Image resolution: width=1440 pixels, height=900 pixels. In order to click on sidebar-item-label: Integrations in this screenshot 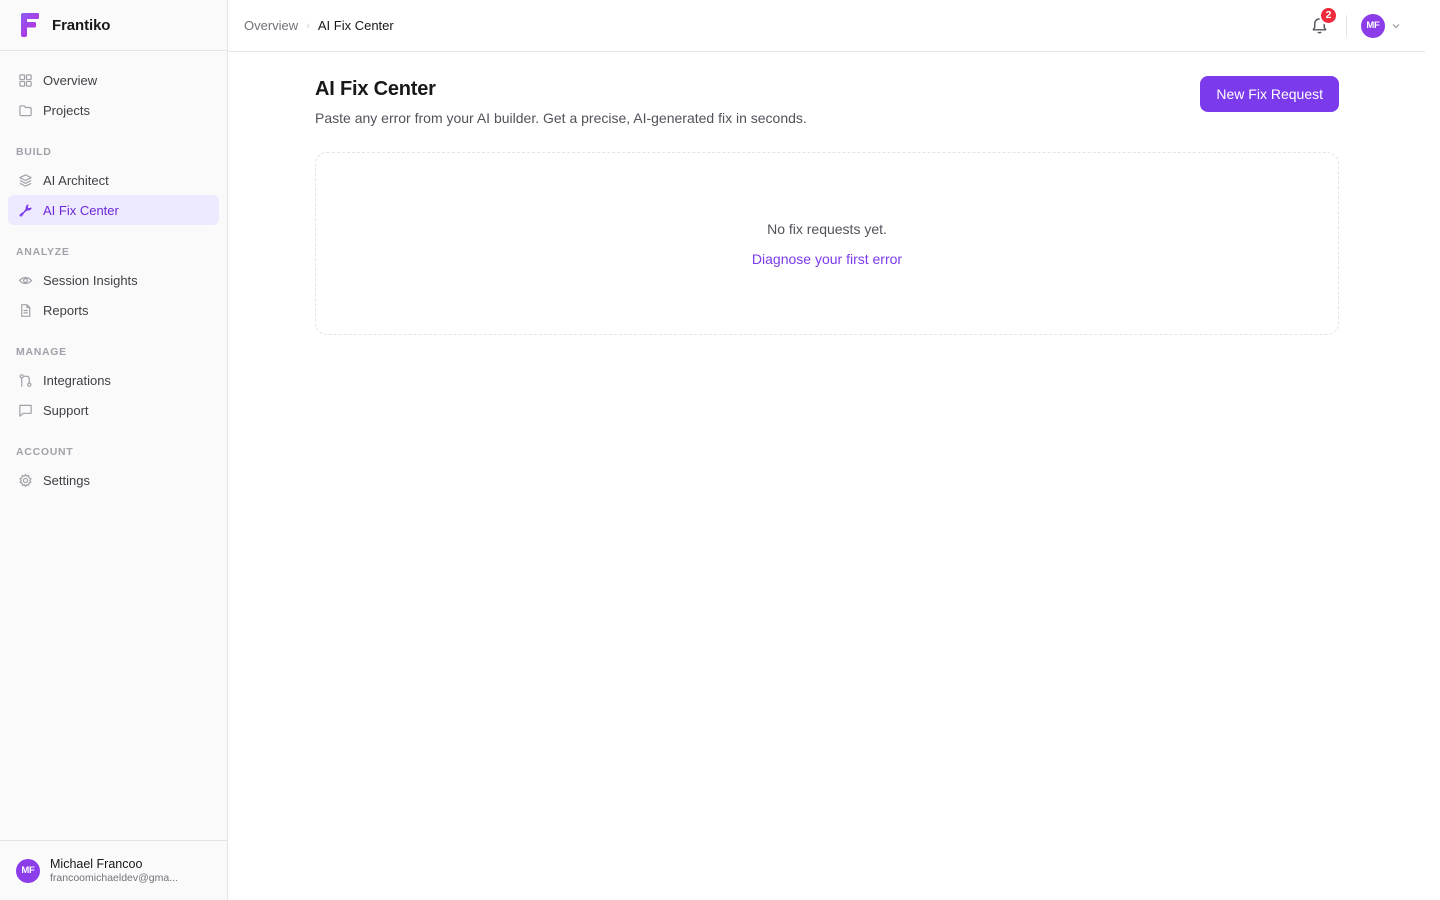, I will do `click(77, 380)`.